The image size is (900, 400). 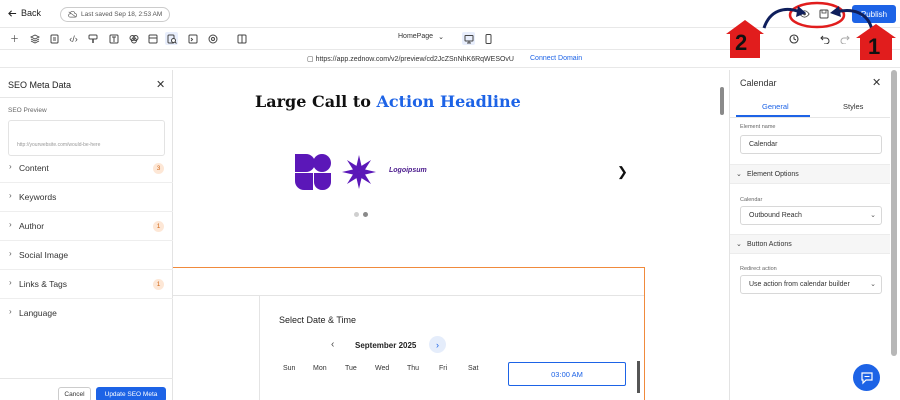 What do you see at coordinates (351, 368) in the screenshot?
I see `weekday-label: Tue` at bounding box center [351, 368].